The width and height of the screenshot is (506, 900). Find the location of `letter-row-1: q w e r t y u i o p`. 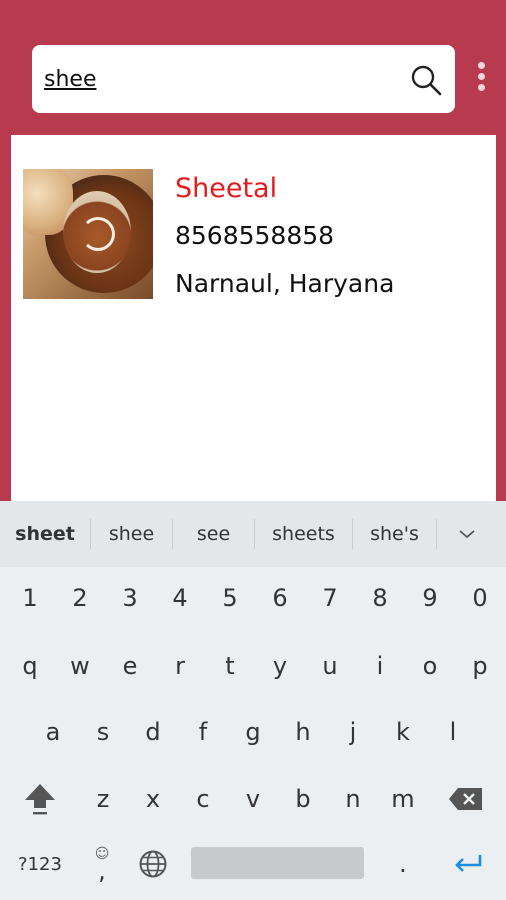

letter-row-1: q w e r t y u i o p is located at coordinates (253, 666).